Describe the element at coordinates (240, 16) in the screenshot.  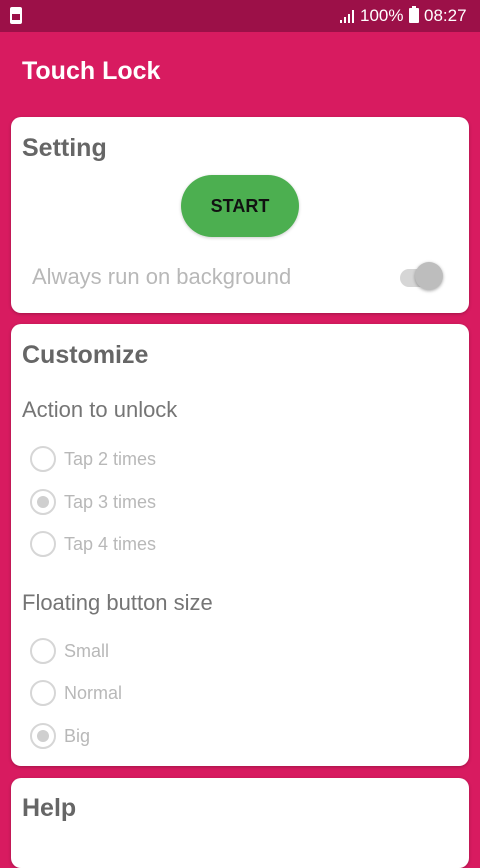
I see `status-bar: 100% 08:27` at that location.